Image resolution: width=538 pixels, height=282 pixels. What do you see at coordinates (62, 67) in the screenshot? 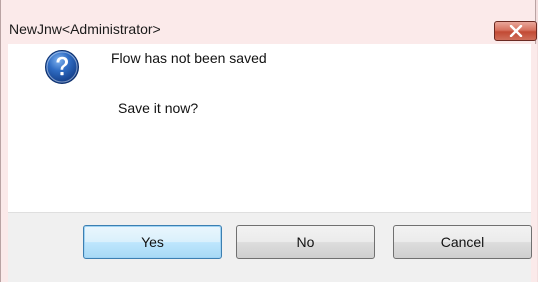
I see `question-icon` at bounding box center [62, 67].